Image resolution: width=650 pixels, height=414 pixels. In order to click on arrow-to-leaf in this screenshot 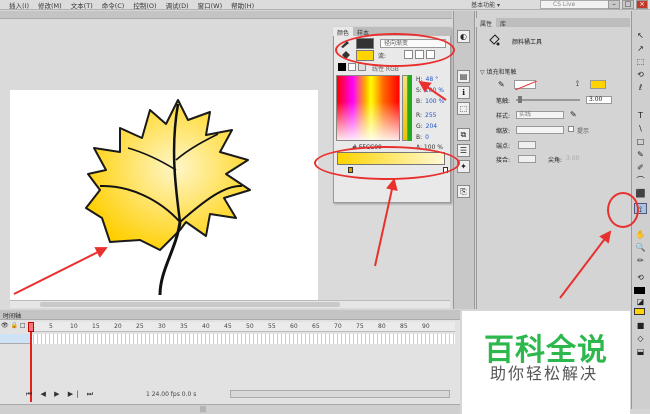, I will do `click(60, 271)`.